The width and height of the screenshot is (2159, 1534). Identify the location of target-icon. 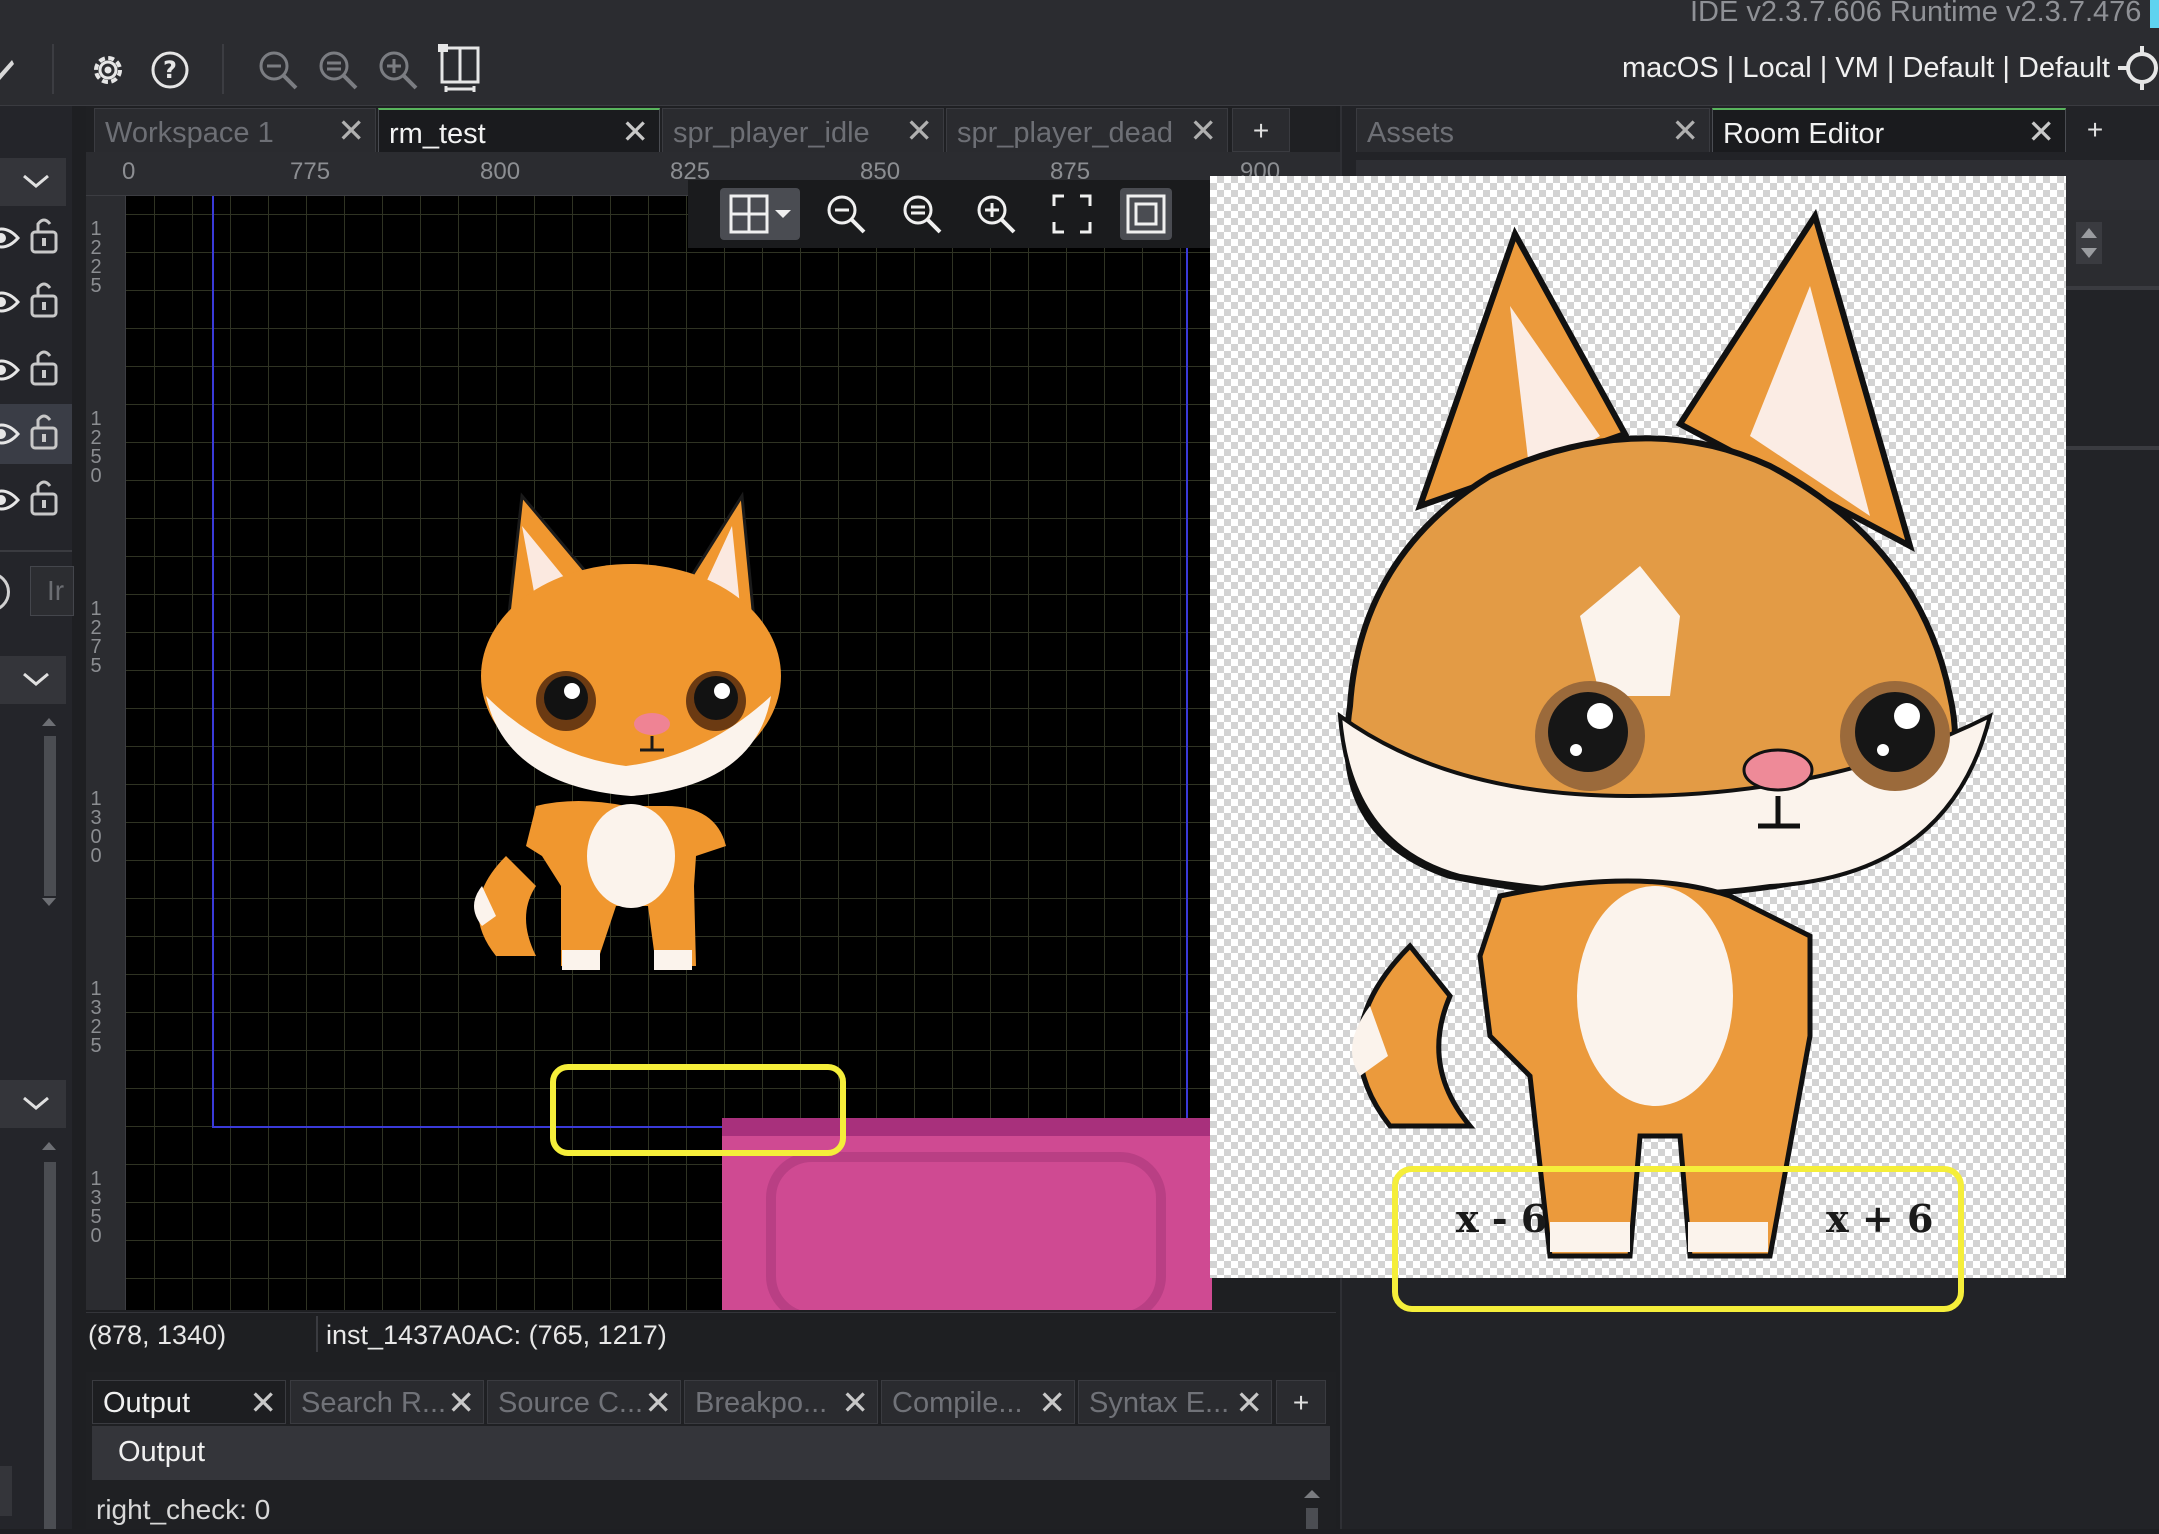
(2138, 68).